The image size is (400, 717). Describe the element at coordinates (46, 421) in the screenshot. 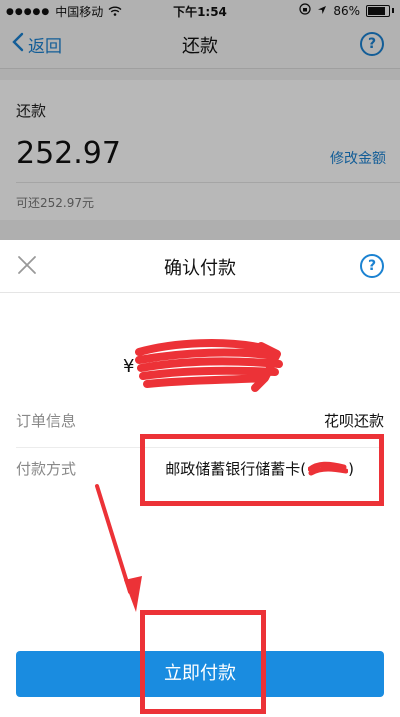

I see `order-info-label: 订单信息` at that location.